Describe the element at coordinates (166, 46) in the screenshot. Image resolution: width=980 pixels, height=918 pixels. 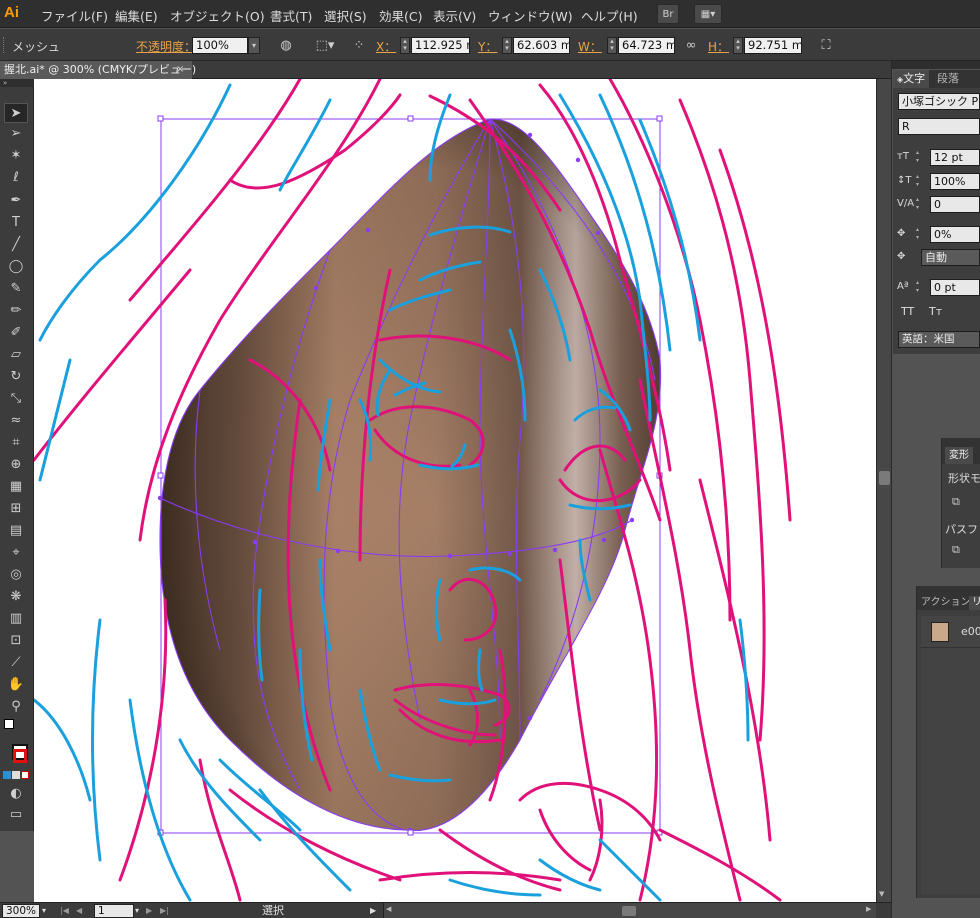
I see `opacity-label: 不透明度：` at that location.